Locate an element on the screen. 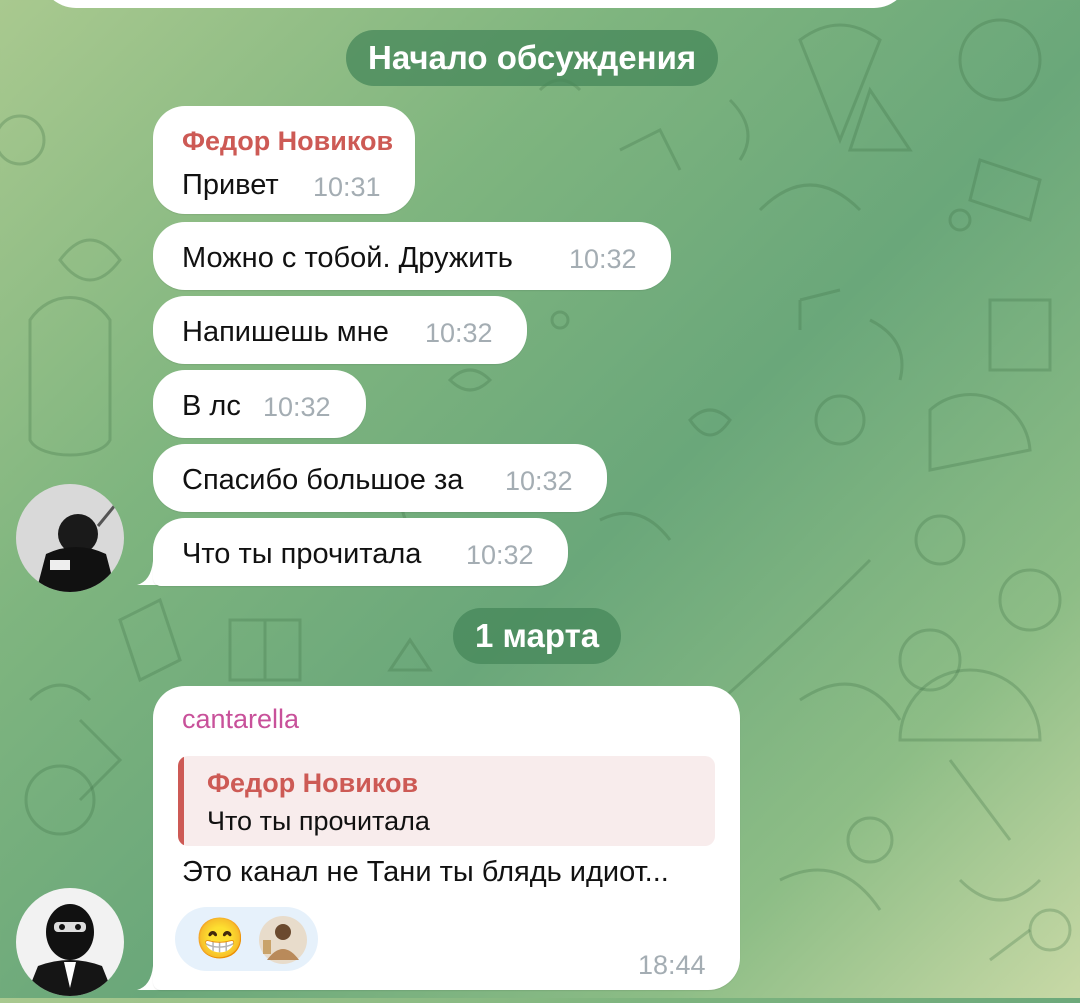 This screenshot has height=1003, width=1080. message-time: 18:44 is located at coordinates (672, 965).